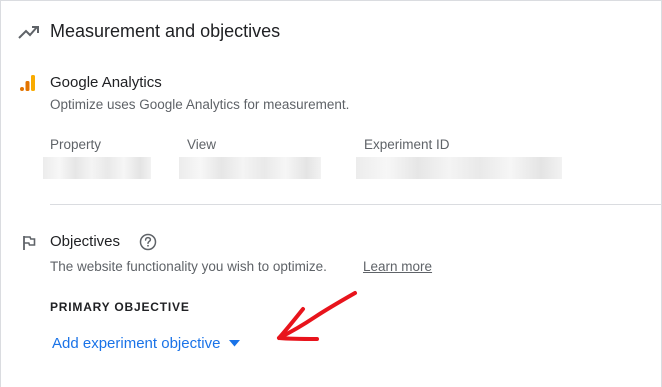  What do you see at coordinates (27, 83) in the screenshot?
I see `analytics-bars-icon` at bounding box center [27, 83].